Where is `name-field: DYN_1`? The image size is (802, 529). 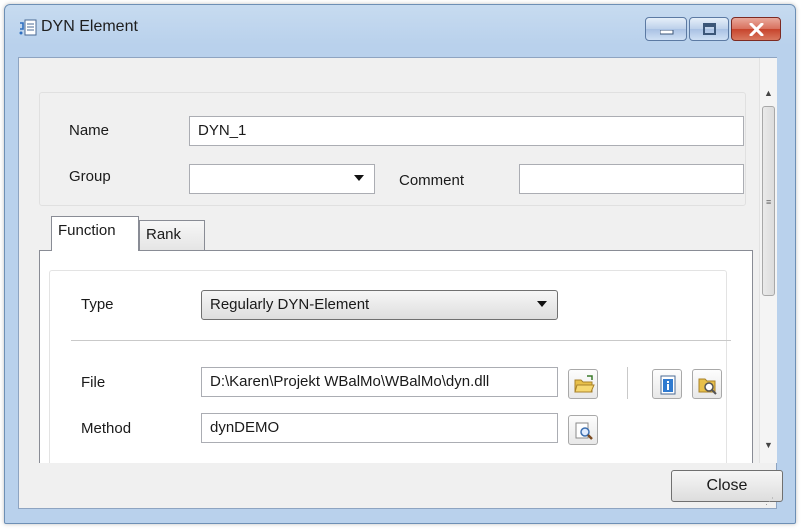
name-field: DYN_1 is located at coordinates (466, 131).